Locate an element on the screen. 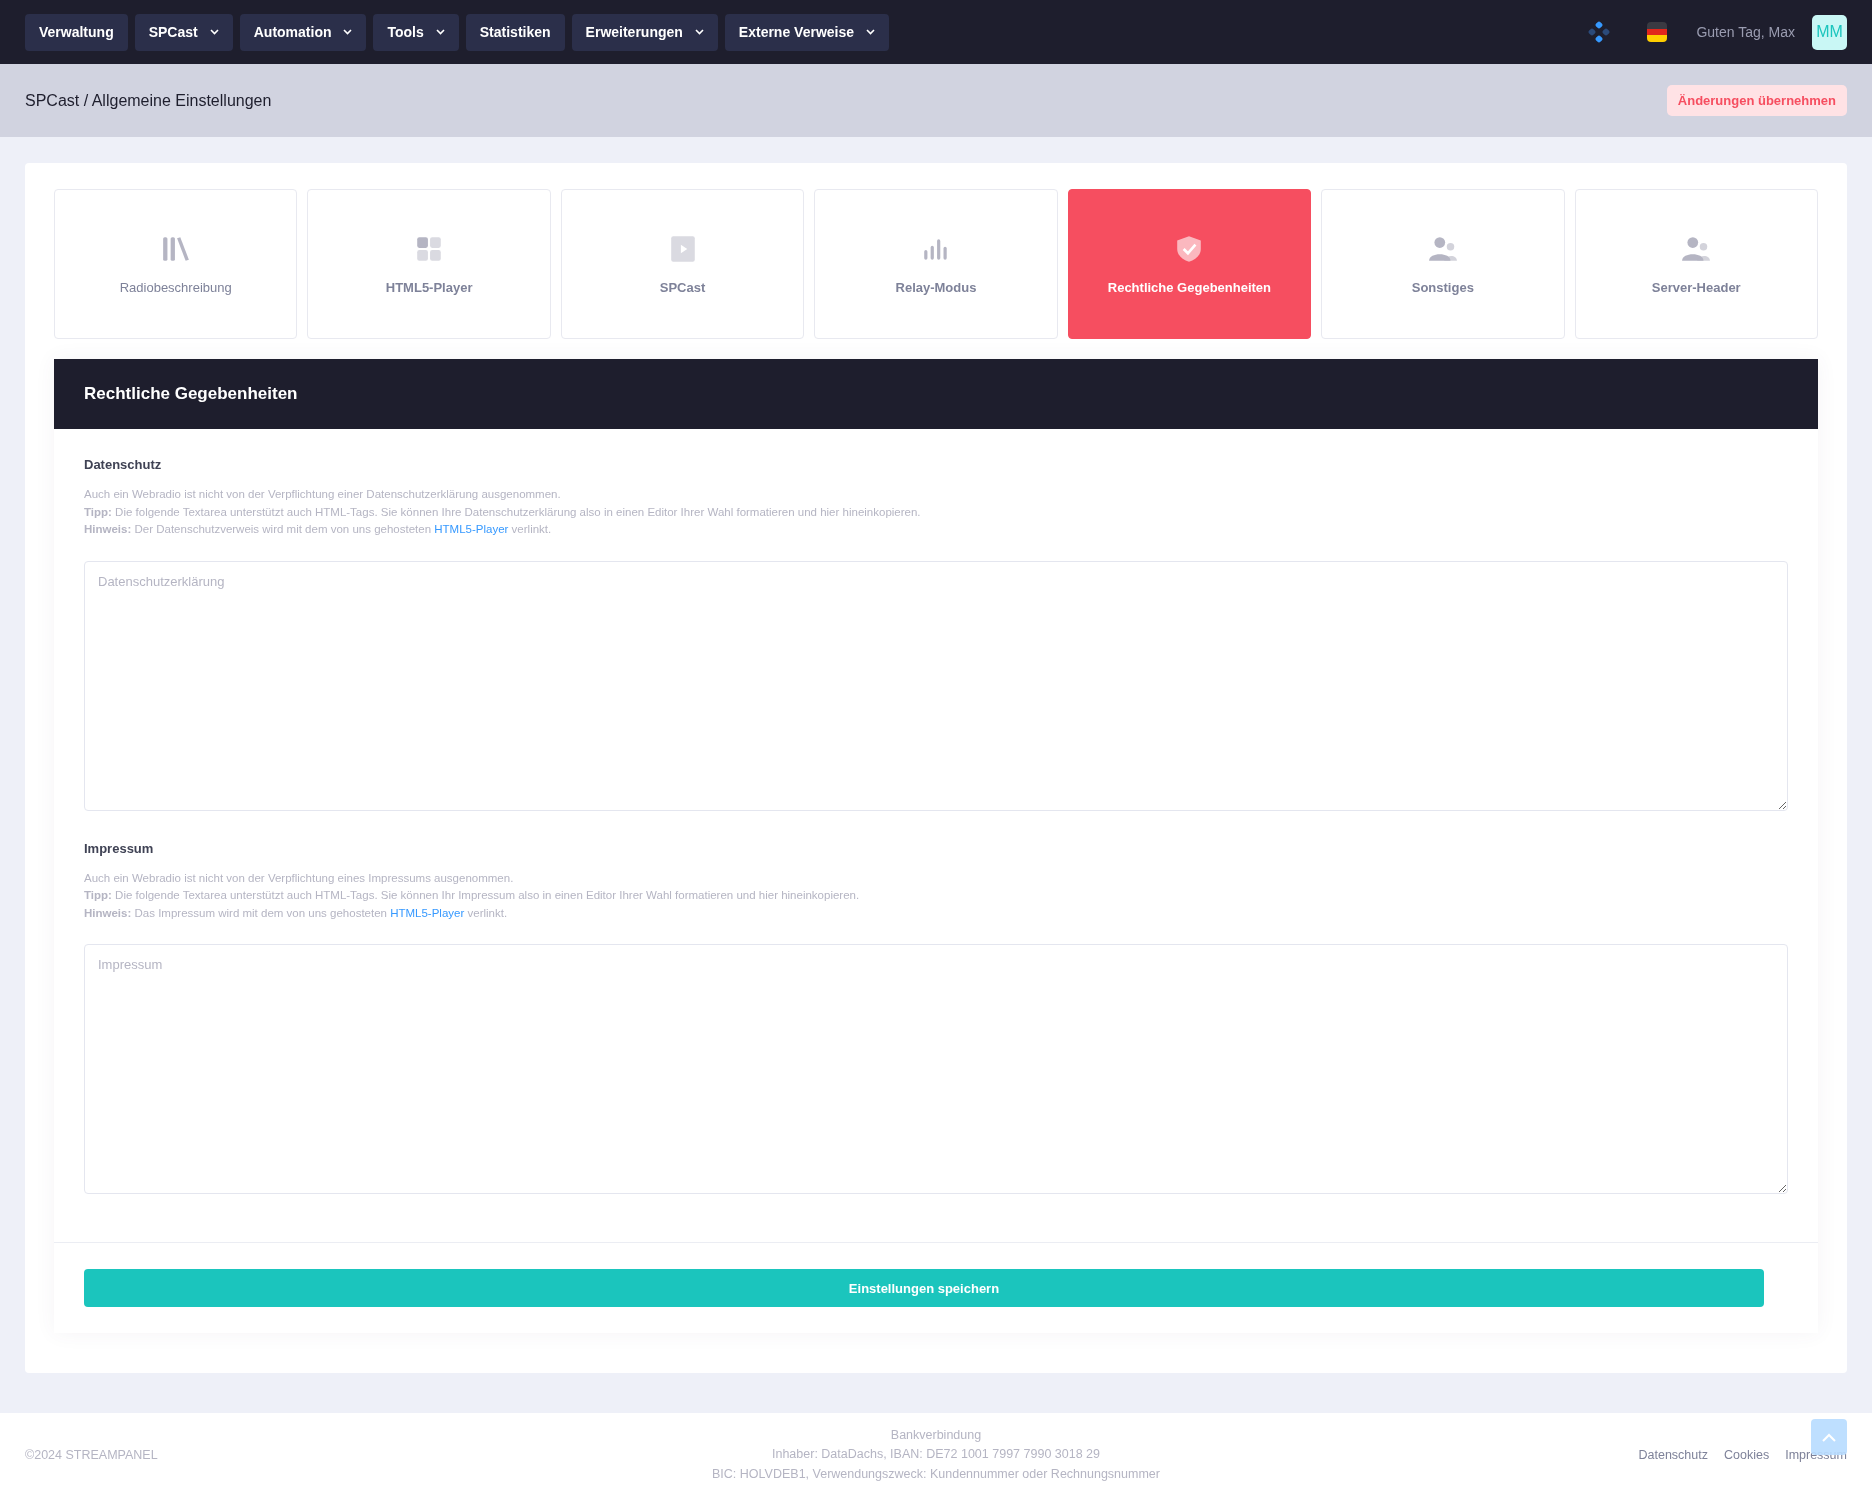 This screenshot has width=1872, height=1497. copyright-text: ©2024 STREAMPANEL is located at coordinates (91, 1455).